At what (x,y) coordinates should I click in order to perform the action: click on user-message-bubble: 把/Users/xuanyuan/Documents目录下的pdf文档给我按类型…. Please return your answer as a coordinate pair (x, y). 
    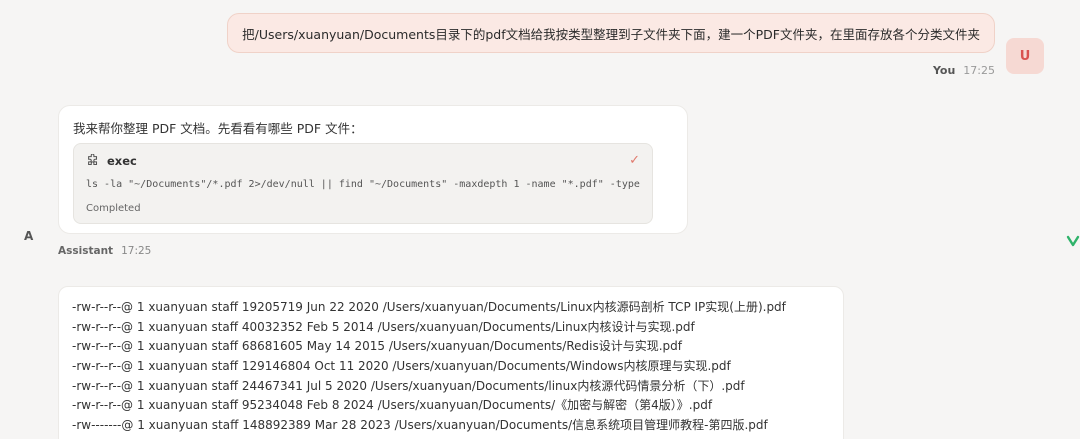
    Looking at the image, I should click on (611, 33).